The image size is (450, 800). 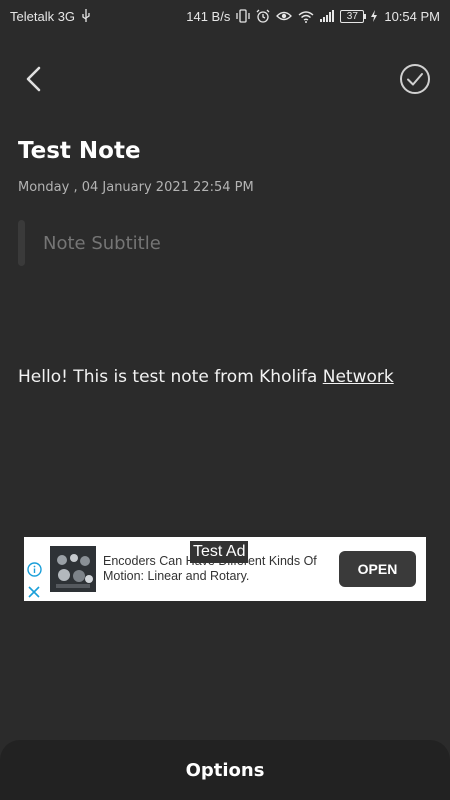 I want to click on note-body-text: Hello! This is test note from Kholifa, so click(x=170, y=377).